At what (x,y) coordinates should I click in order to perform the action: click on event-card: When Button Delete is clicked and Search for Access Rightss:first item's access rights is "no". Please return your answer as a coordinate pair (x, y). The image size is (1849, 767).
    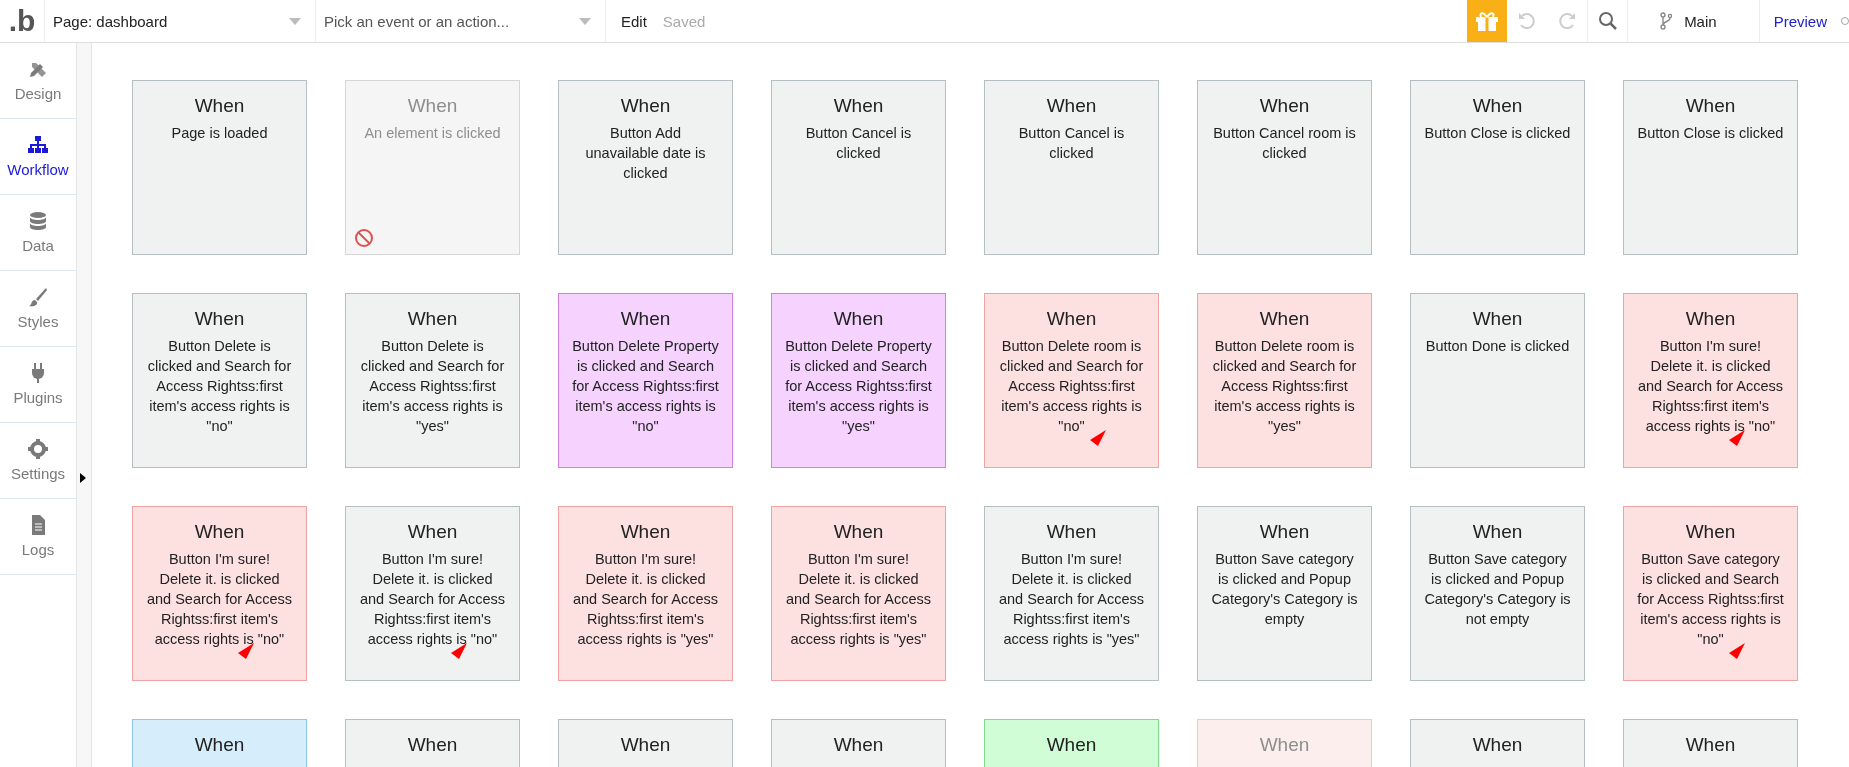
    Looking at the image, I should click on (219, 380).